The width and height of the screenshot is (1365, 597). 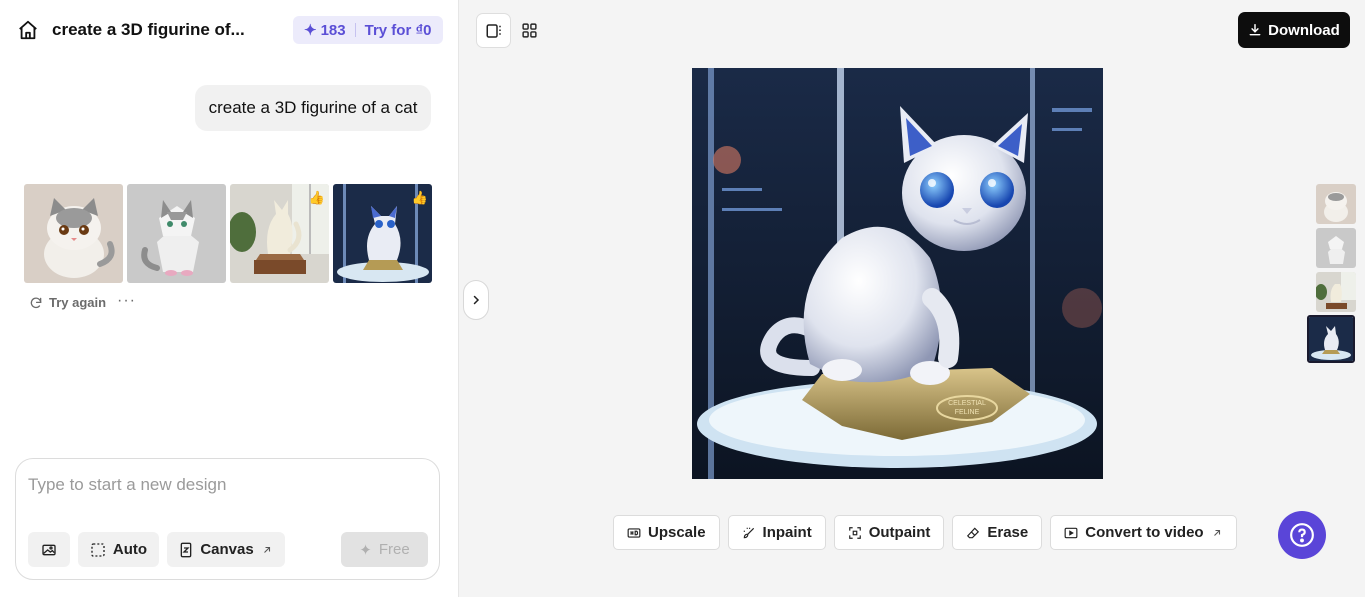 What do you see at coordinates (677, 532) in the screenshot?
I see `upscale-label: Upscale` at bounding box center [677, 532].